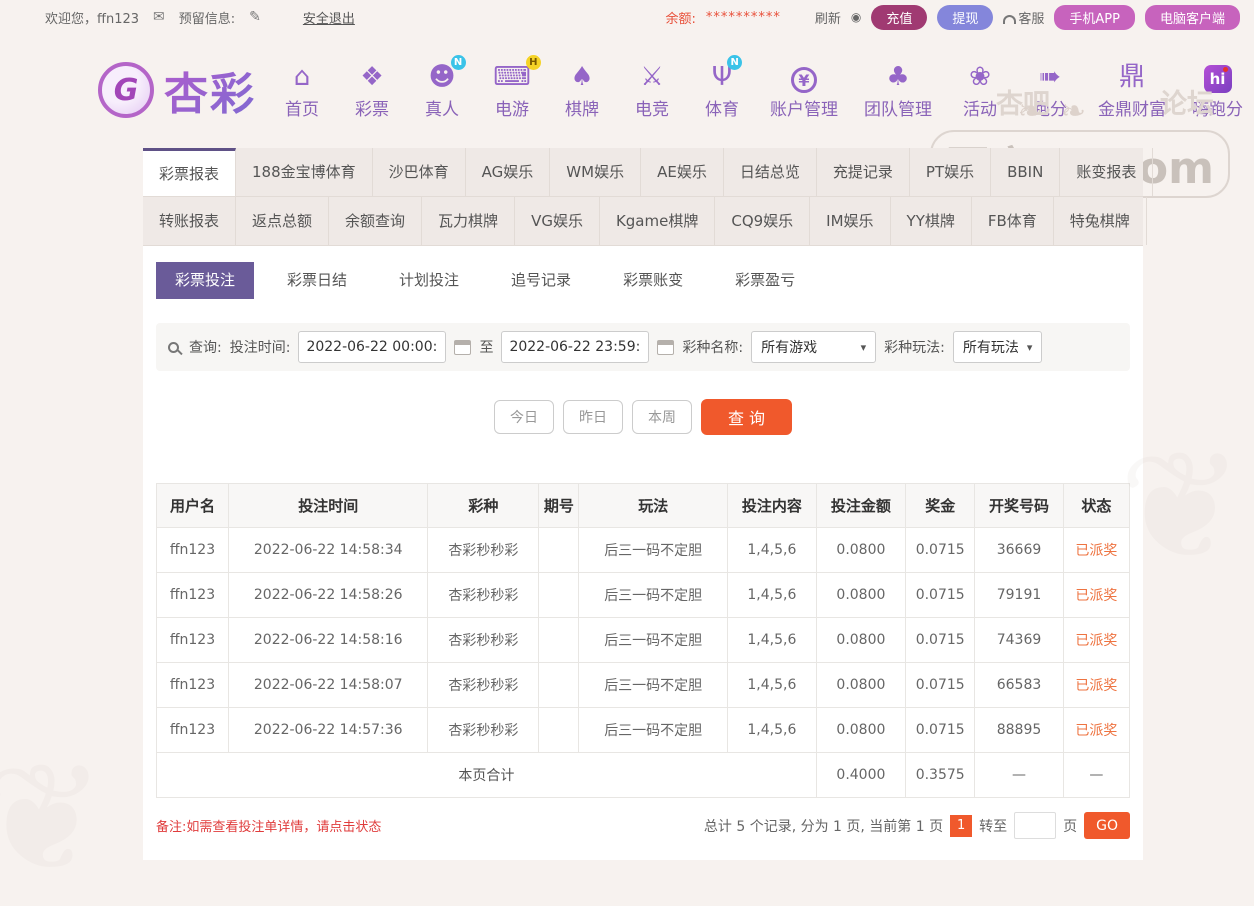 The image size is (1254, 906). Describe the element at coordinates (1107, 172) in the screenshot. I see `tab-账变报表: 账变报表` at that location.